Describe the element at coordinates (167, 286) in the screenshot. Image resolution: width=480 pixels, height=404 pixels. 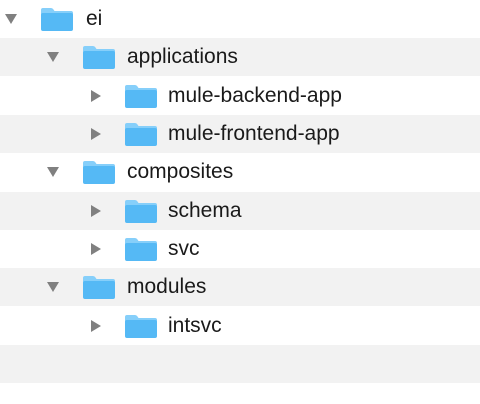
I see `tree-item-label: modules` at that location.